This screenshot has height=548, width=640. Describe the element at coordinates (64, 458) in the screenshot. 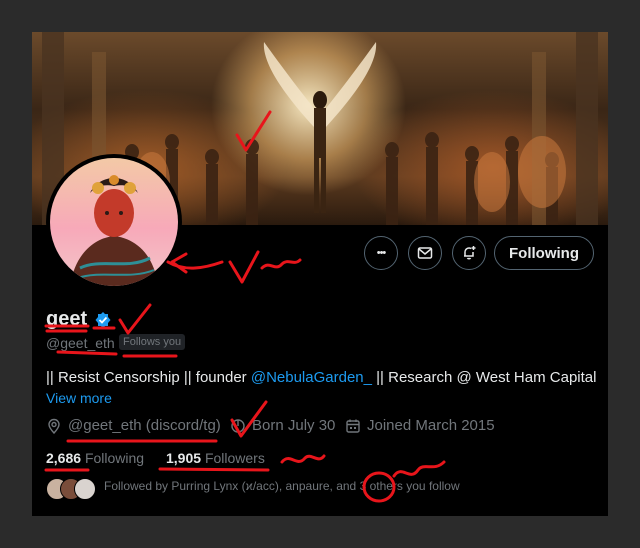

I see `following-count: 2,686` at that location.